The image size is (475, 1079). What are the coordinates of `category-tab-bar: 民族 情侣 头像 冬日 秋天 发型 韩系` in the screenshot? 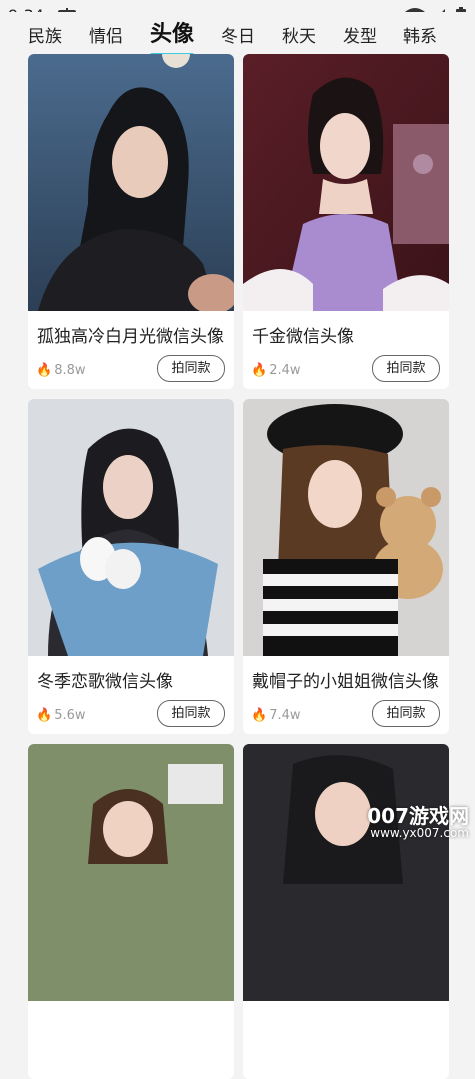 It's located at (237, 34).